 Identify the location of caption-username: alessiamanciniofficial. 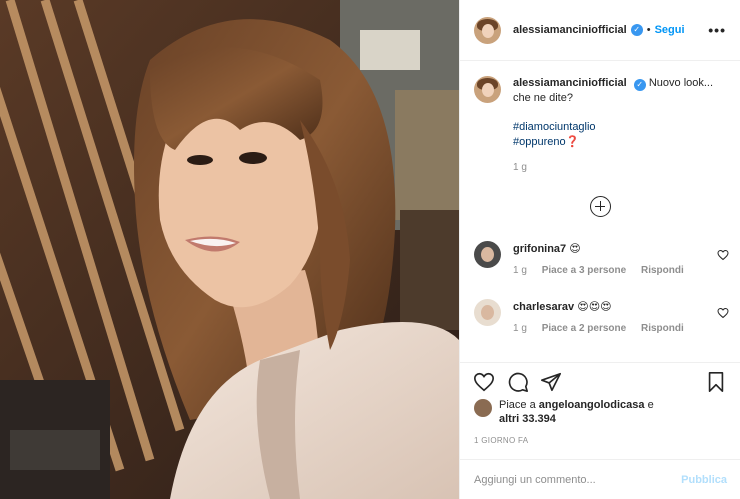
(570, 83).